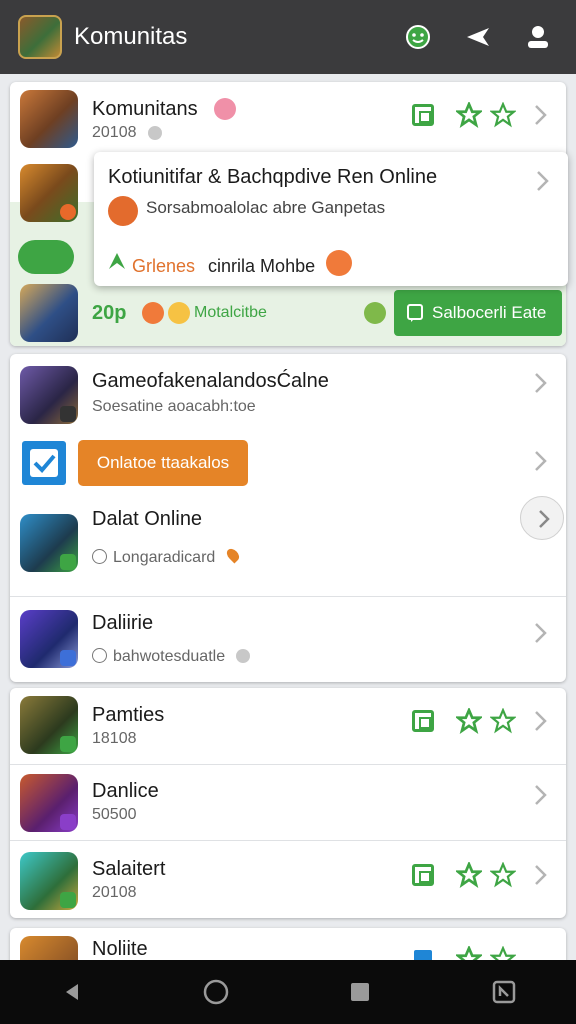  Describe the element at coordinates (123, 623) in the screenshot. I see `community-name: Daliirie` at that location.